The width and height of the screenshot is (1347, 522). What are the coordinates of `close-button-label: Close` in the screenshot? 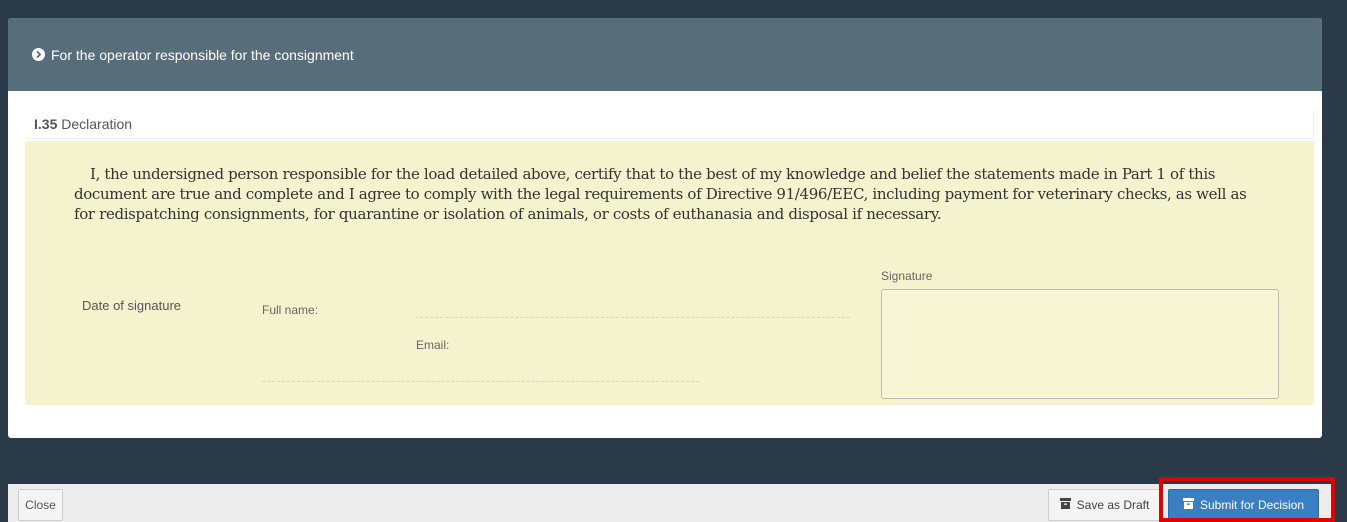 It's located at (40, 505).